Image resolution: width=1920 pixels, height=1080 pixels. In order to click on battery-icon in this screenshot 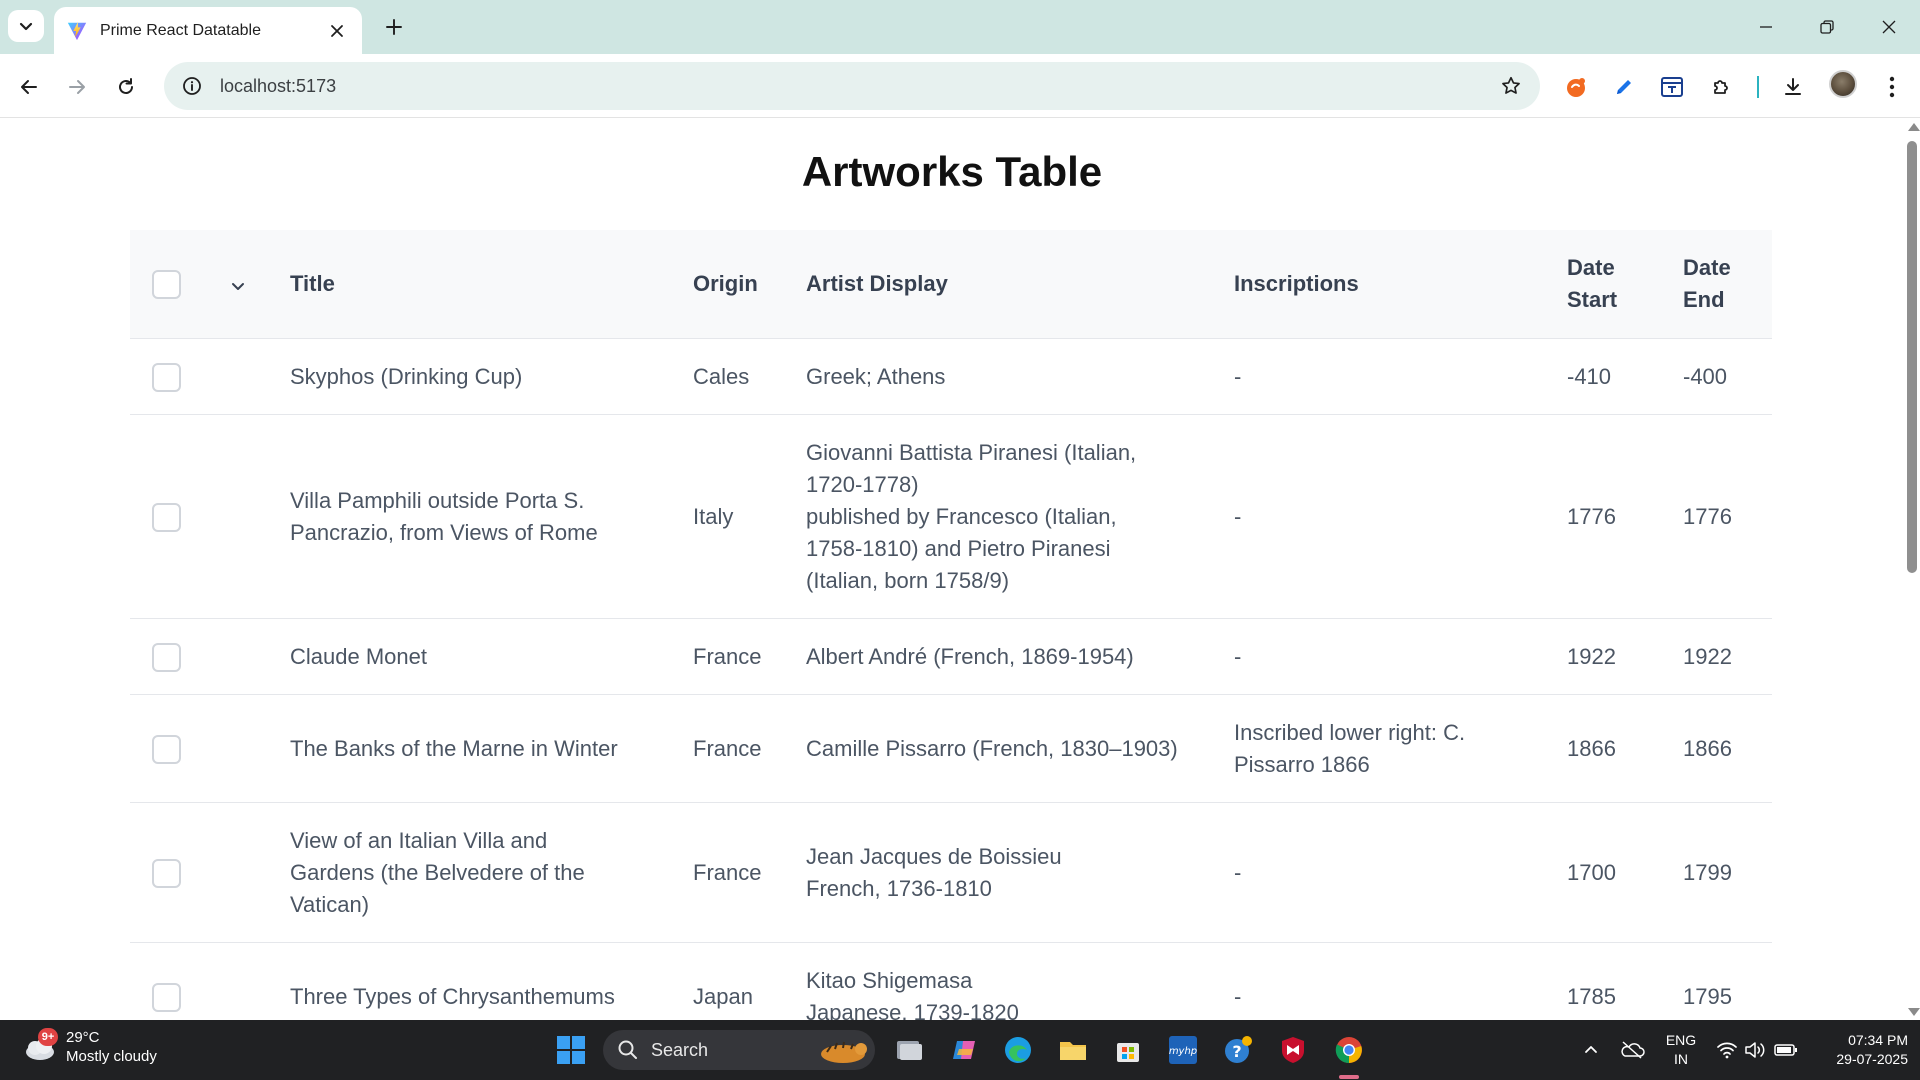, I will do `click(1786, 1050)`.